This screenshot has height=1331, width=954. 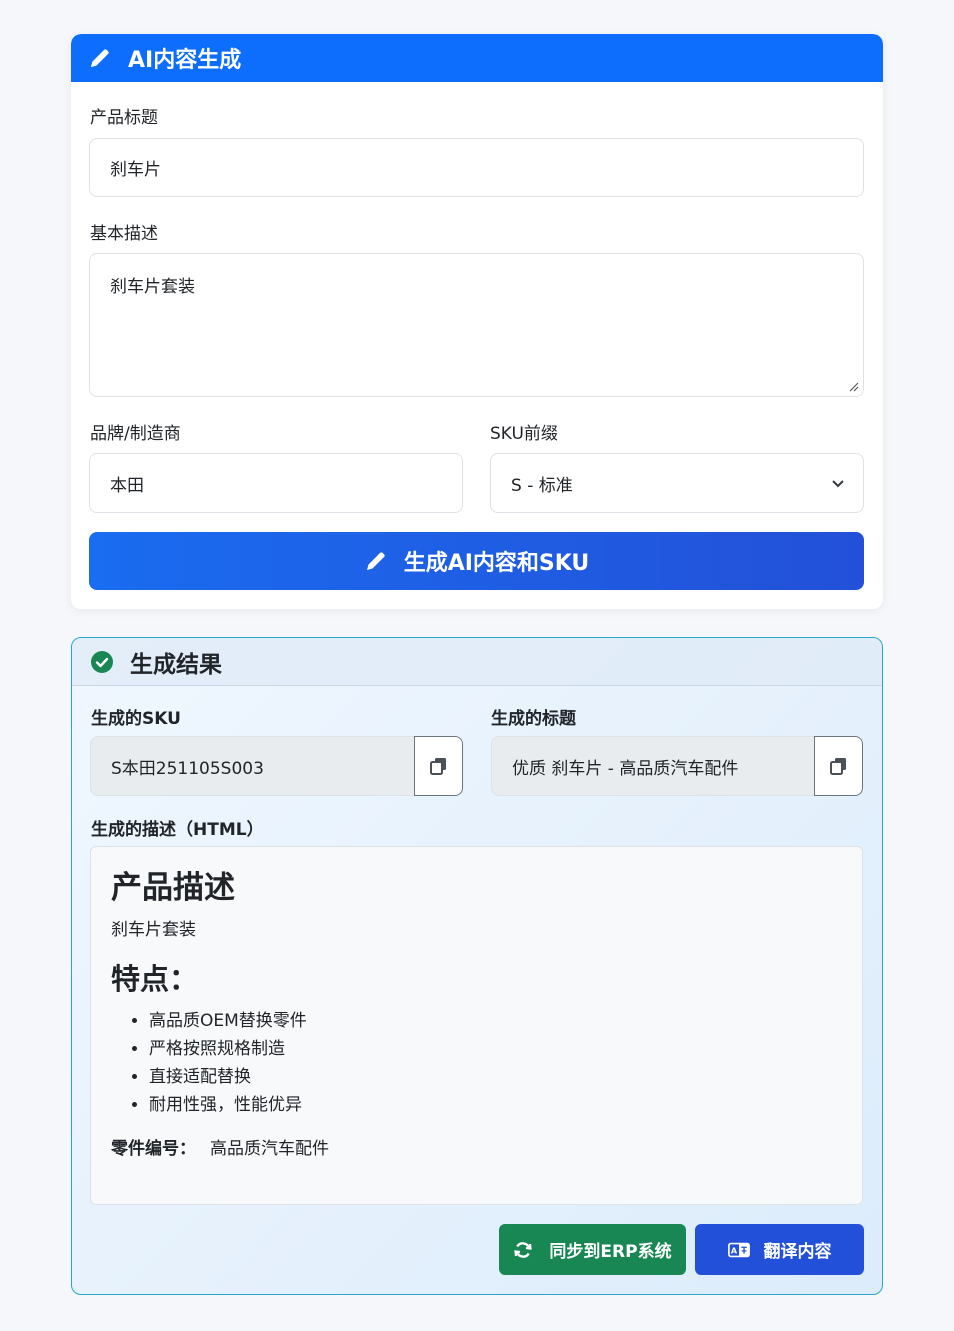 I want to click on brand-value: 本田, so click(x=127, y=485).